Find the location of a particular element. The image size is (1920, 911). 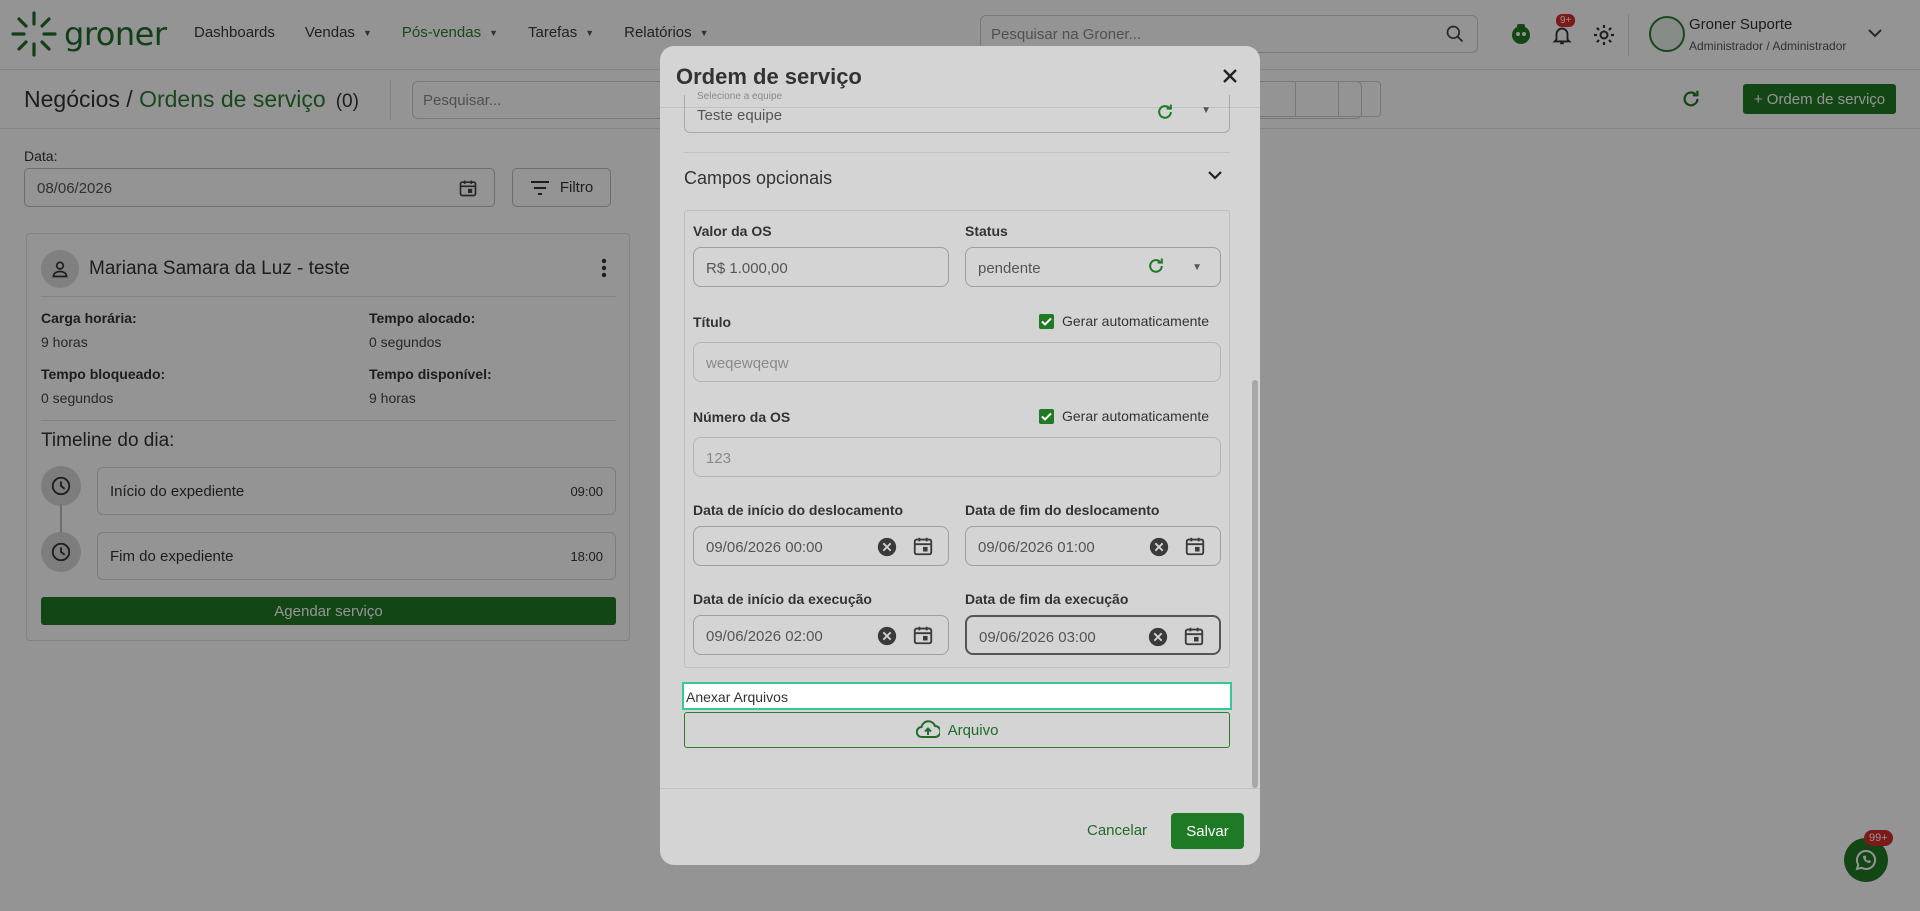

travel-end-input: 09/06/2026 01:00 is located at coordinates (1093, 546).